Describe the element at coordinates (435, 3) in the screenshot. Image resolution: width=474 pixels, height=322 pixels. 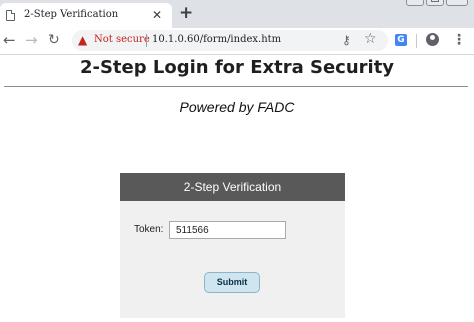
I see `maximize-button` at that location.